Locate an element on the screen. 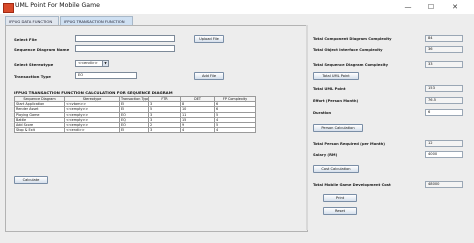 This screenshot has height=243, width=474. maximize-button: ☐ is located at coordinates (431, 7).